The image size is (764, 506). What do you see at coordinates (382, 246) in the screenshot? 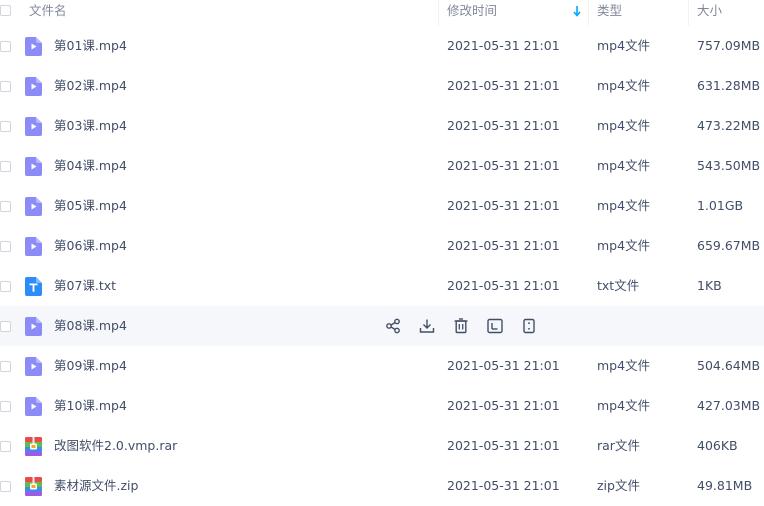
I see `file-row: 第06课.mp4 2021-05-31 21:01 mp4文件 659.67MB` at bounding box center [382, 246].